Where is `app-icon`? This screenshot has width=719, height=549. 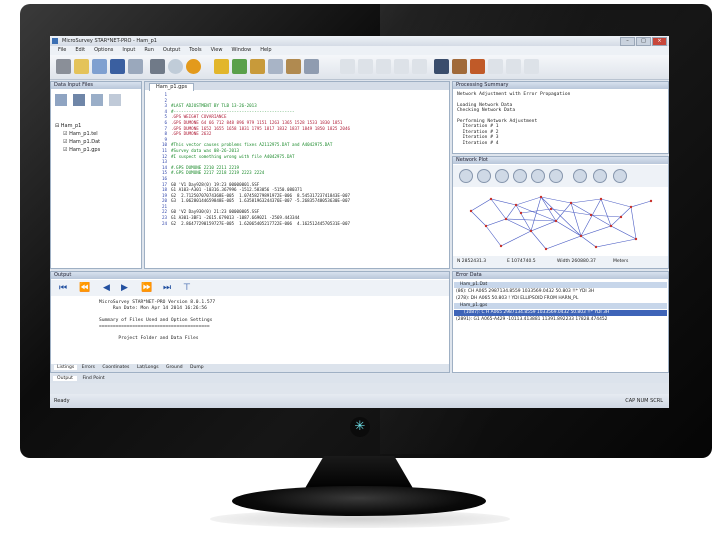
app-icon is located at coordinates (55, 41).